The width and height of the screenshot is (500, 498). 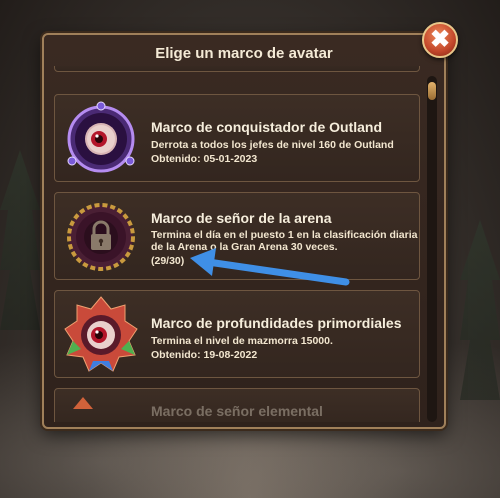 I want to click on frame-item-elemental: Marco de señor elemental, so click(x=237, y=405).